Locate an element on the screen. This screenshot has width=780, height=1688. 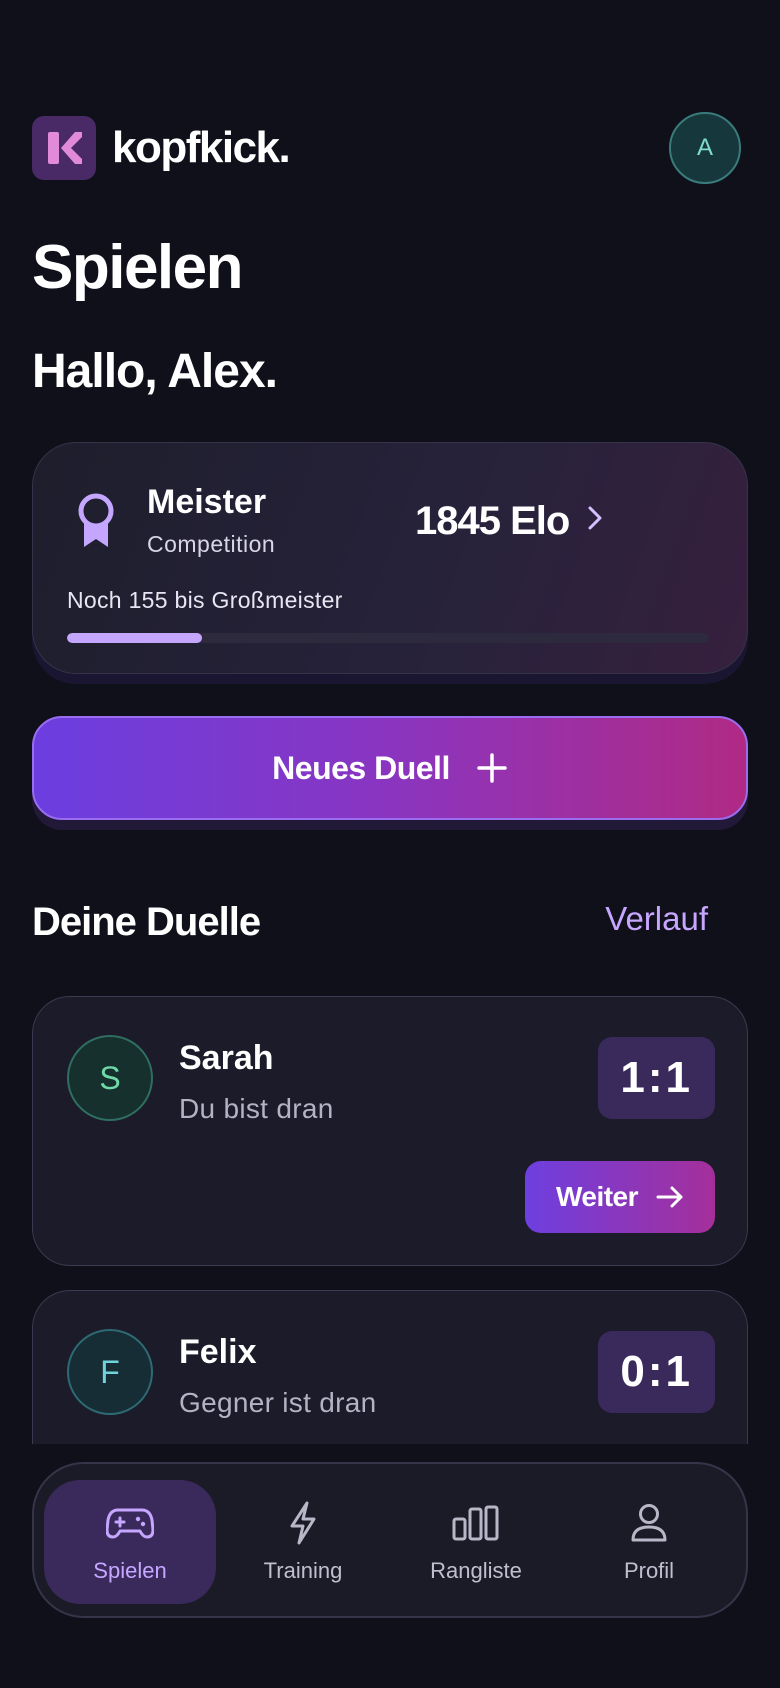
nav-label: Profil is located at coordinates (649, 1570).